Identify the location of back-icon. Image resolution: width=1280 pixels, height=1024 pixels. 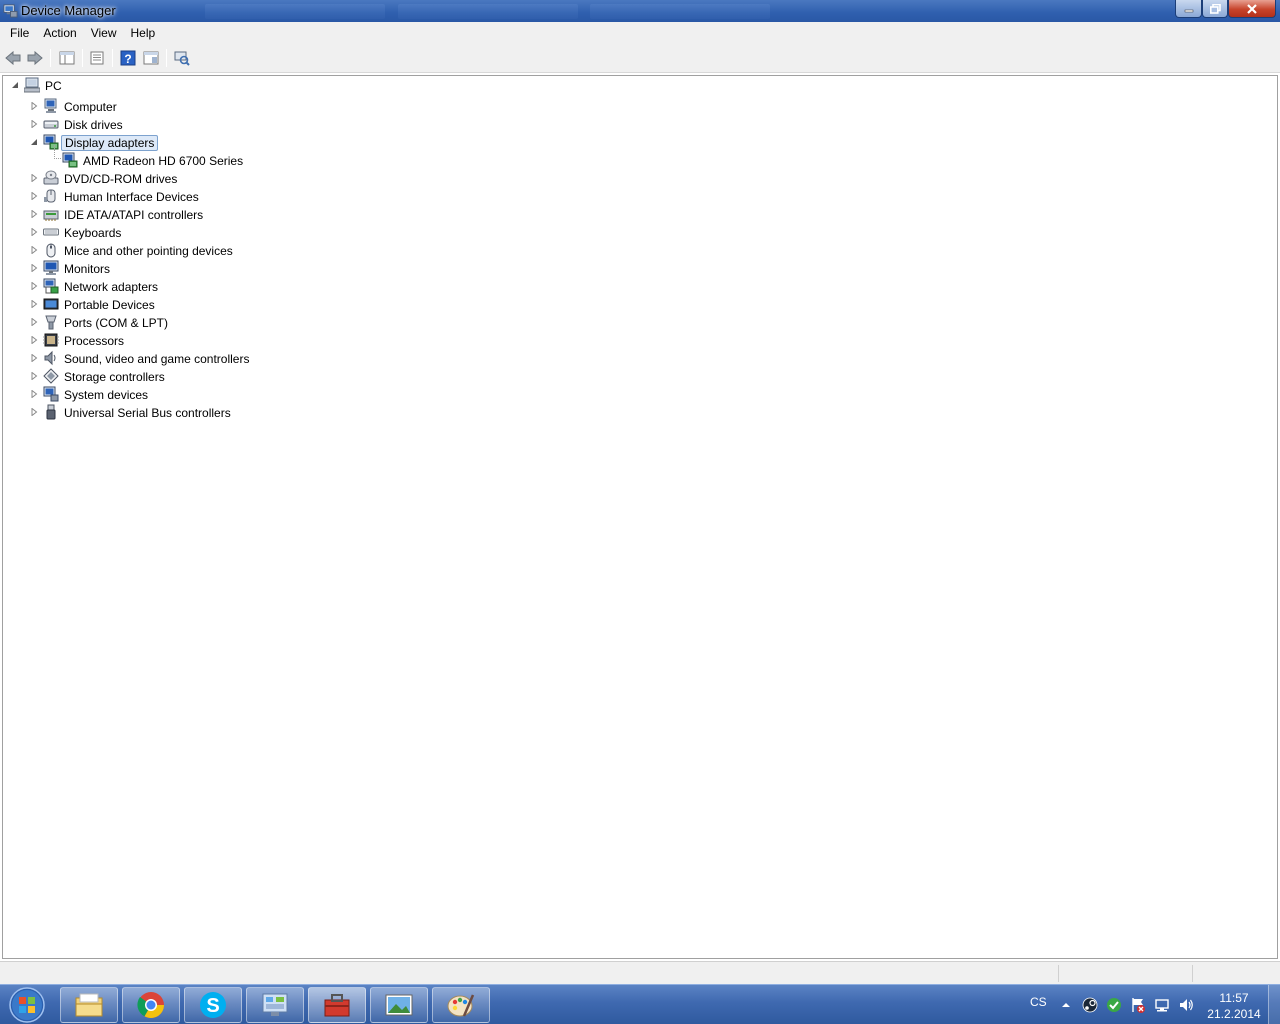
(13, 58).